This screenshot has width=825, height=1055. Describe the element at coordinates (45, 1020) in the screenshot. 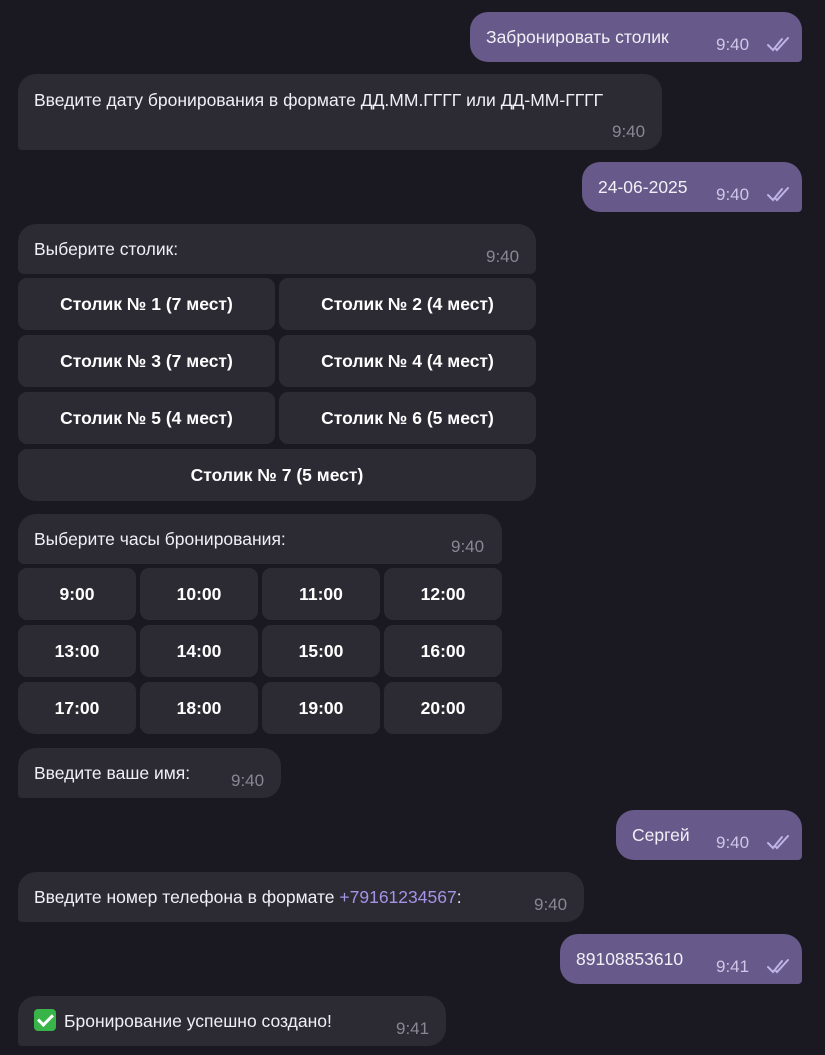

I see `check-mark-button-emoji` at that location.